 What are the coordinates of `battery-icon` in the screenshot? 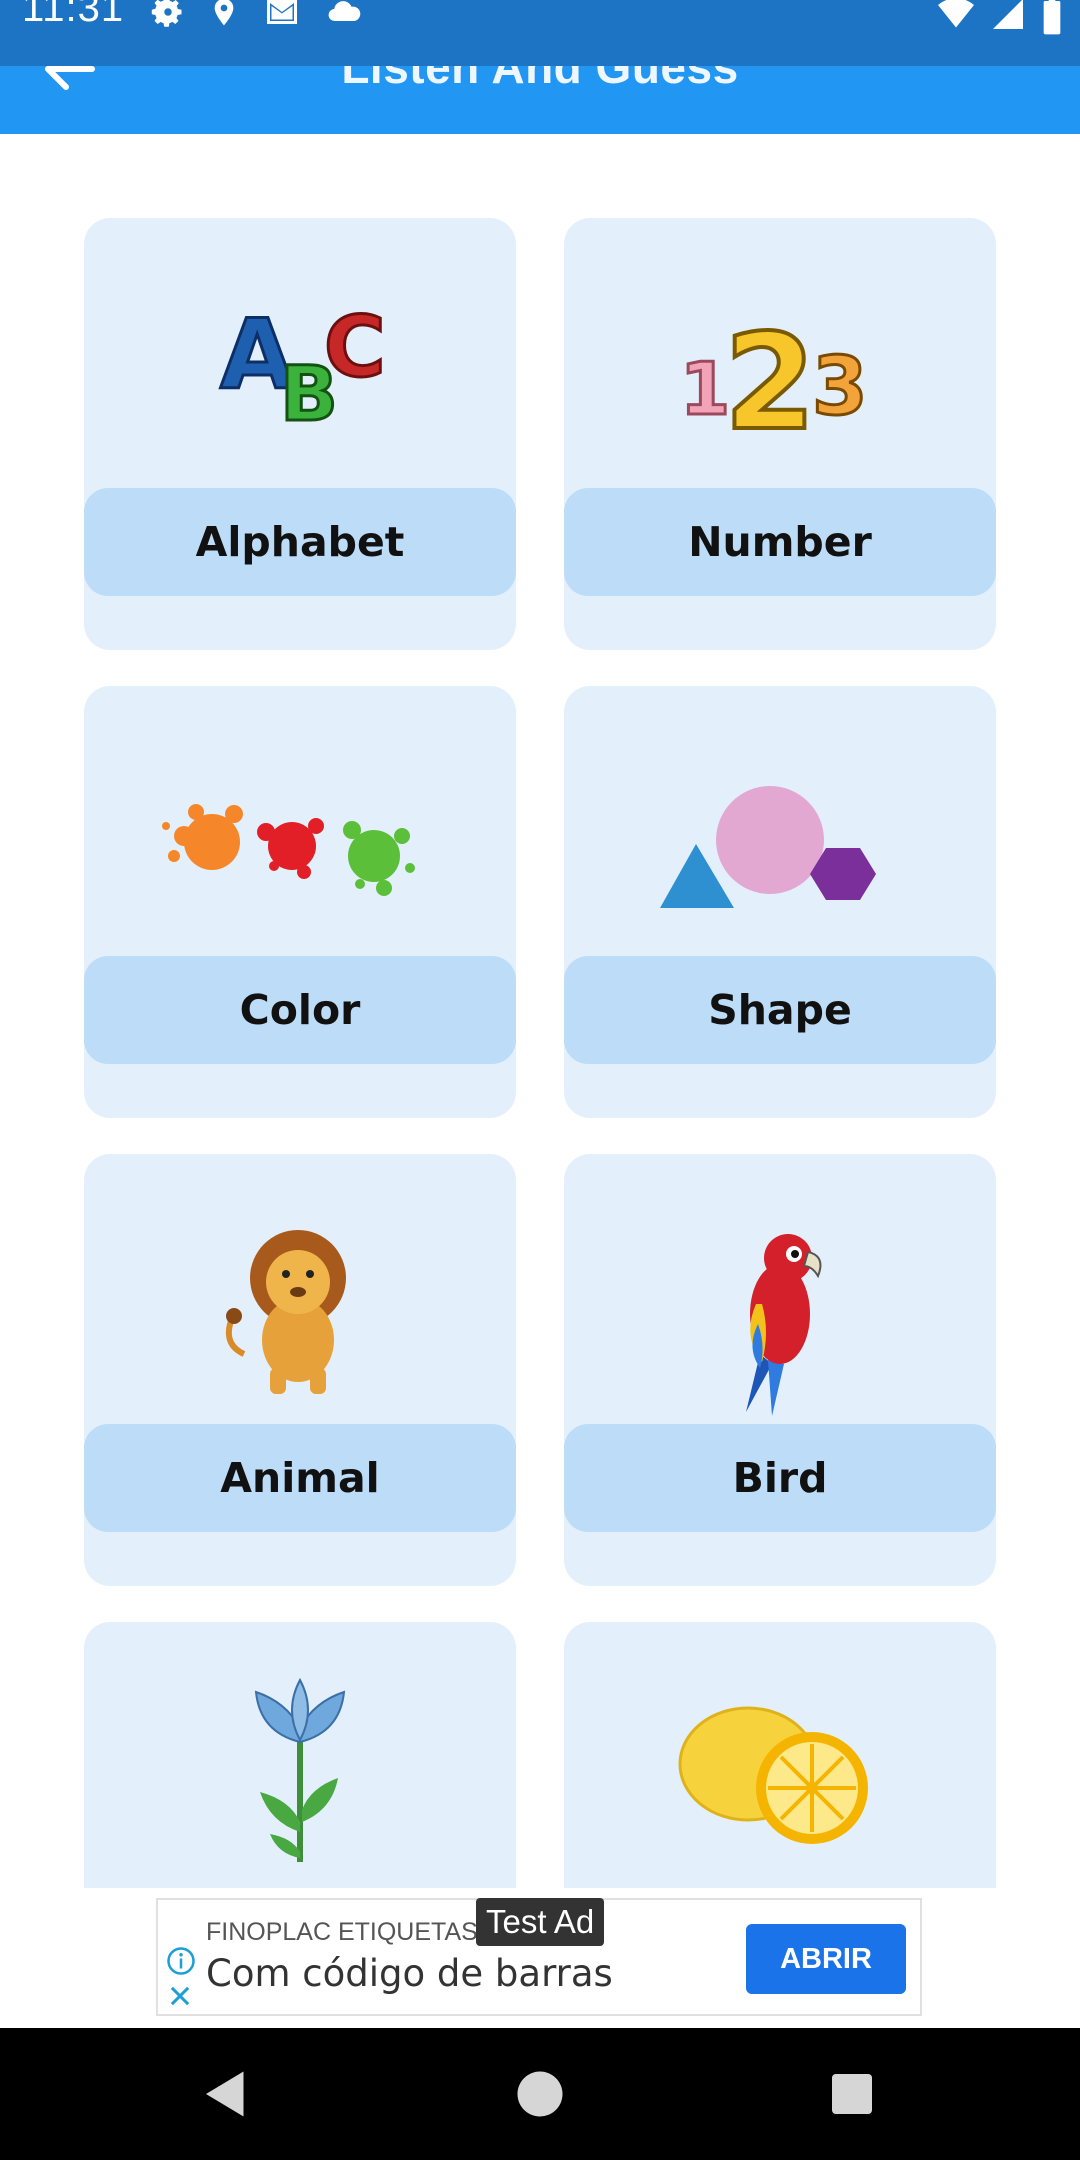 It's located at (1052, 17).